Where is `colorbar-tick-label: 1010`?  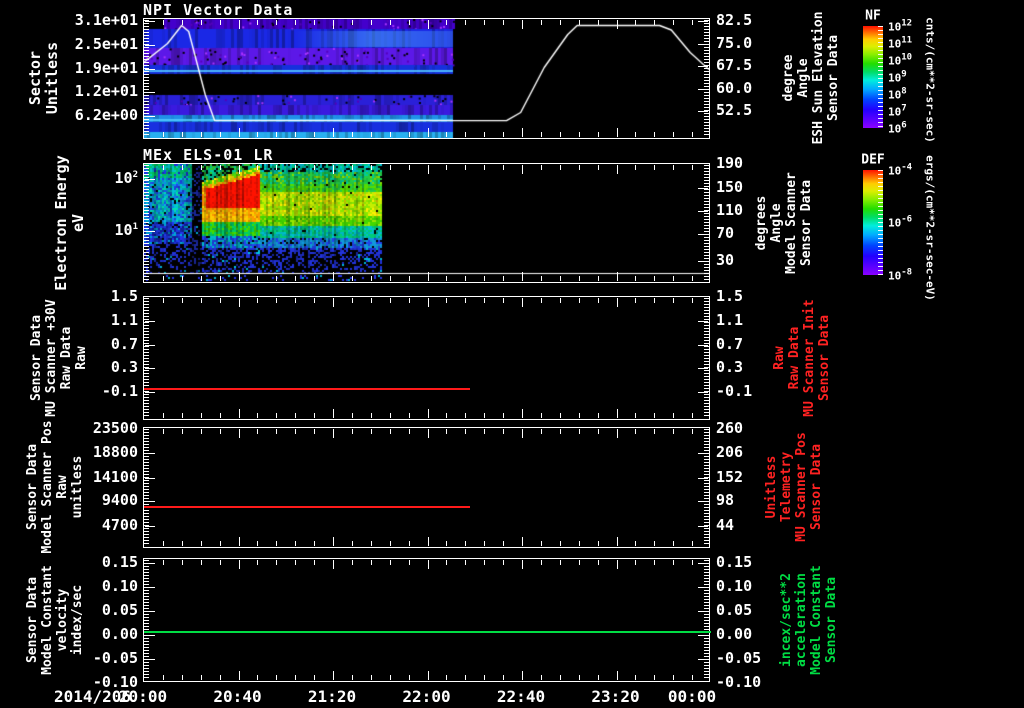
colorbar-tick-label: 1010 is located at coordinates (900, 60).